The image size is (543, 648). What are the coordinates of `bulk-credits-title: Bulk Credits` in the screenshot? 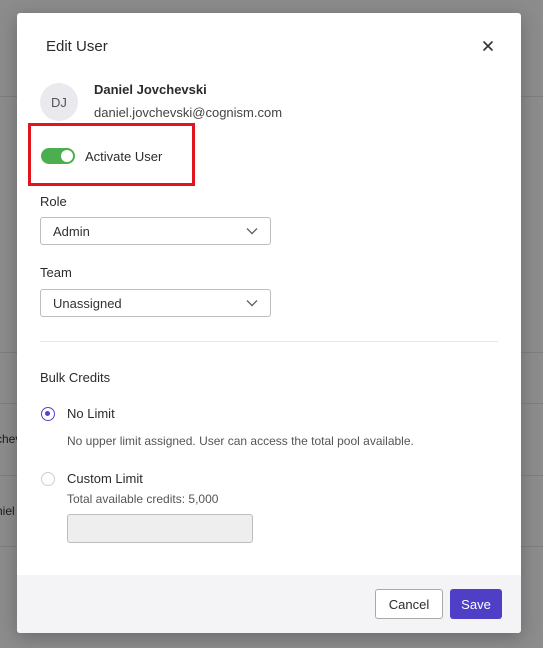 It's located at (75, 377).